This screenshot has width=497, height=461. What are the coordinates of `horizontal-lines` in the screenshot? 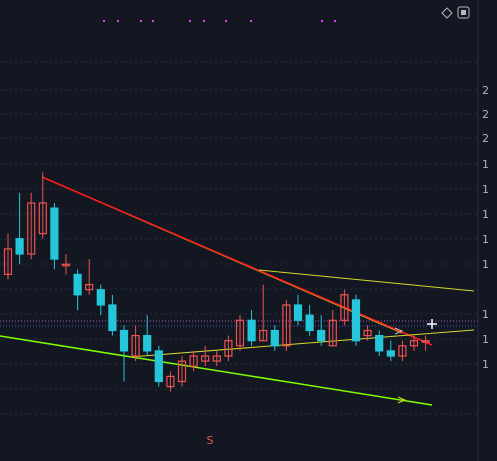 It's located at (239, 323).